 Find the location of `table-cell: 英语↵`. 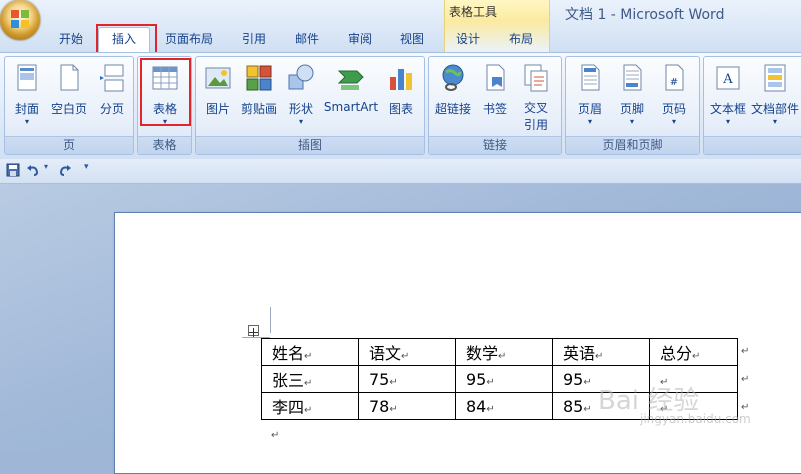

table-cell: 英语↵ is located at coordinates (601, 352).